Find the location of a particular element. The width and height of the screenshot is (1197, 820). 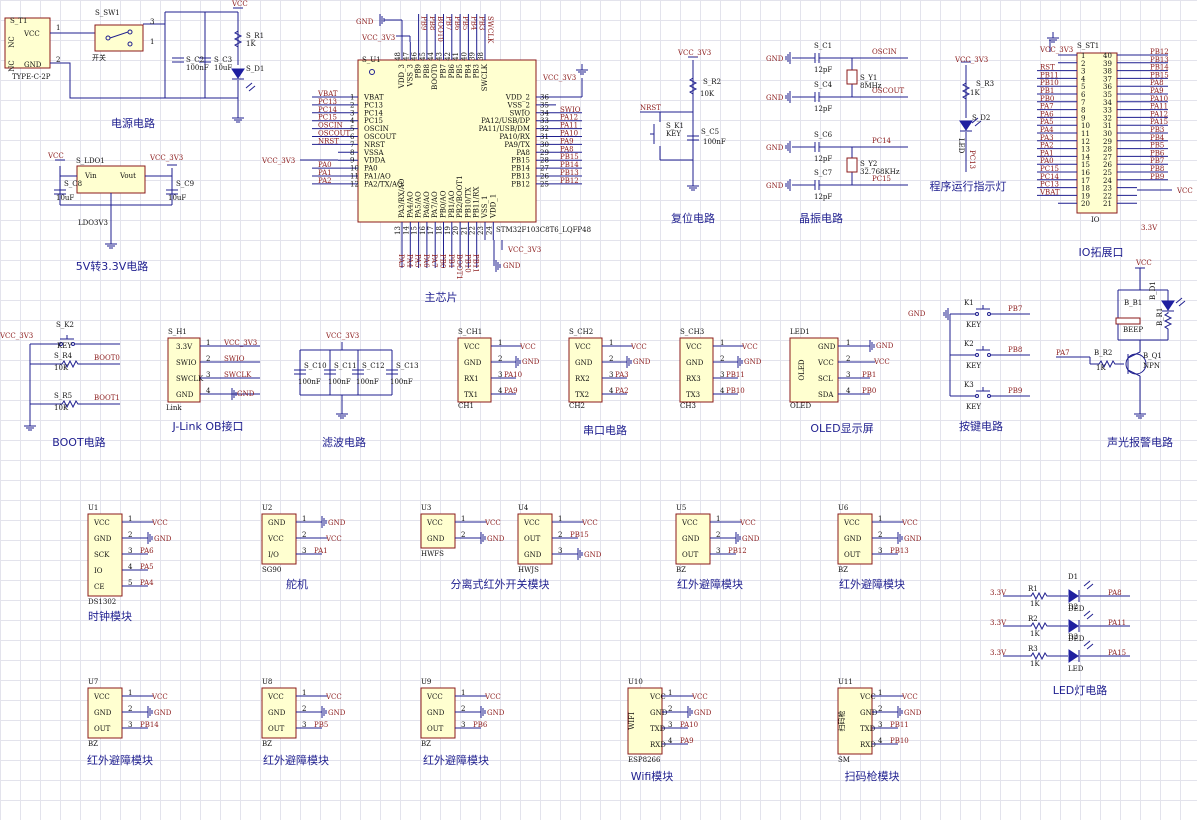

led-net: PA15 is located at coordinates (1117, 653).